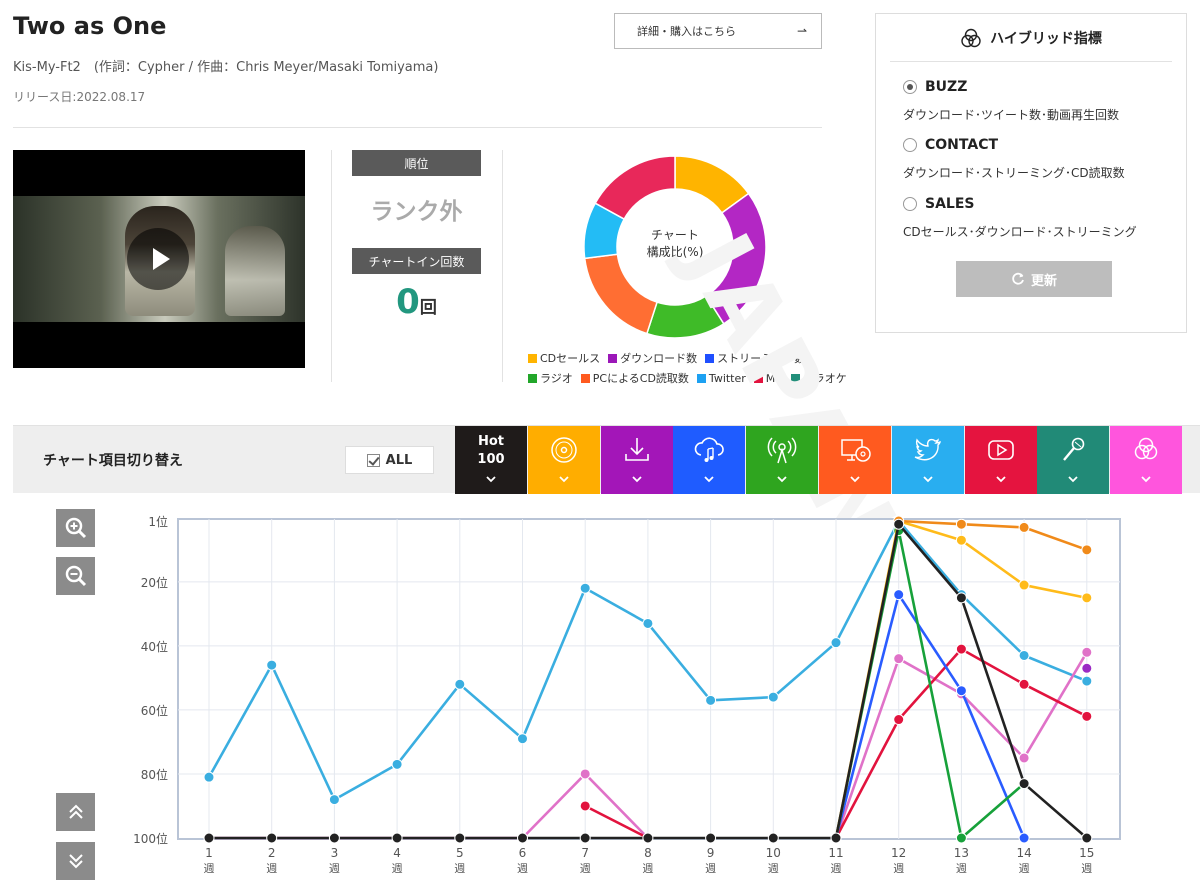  Describe the element at coordinates (416, 302) in the screenshot. I see `chart-in-count: 0回` at that location.